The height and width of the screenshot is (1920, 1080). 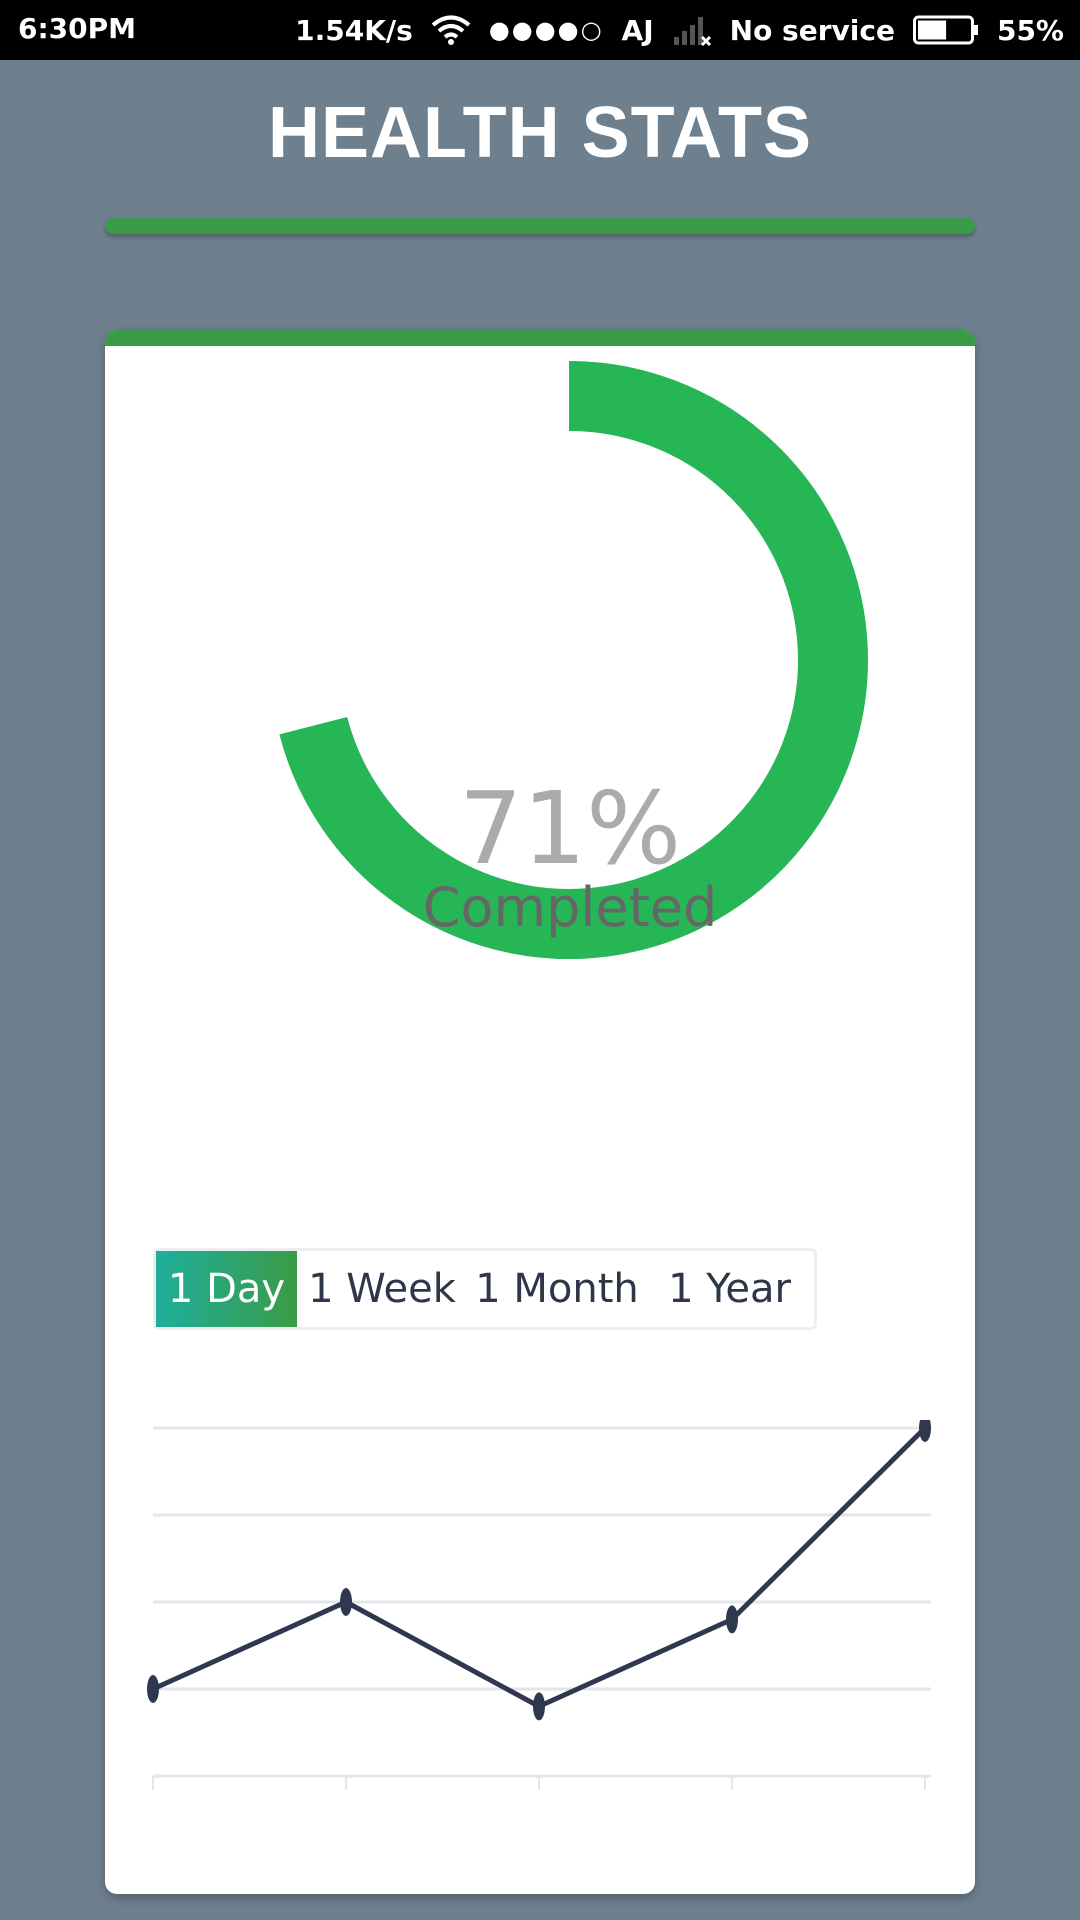 I want to click on tab-1-week: 1 Week, so click(x=382, y=1289).